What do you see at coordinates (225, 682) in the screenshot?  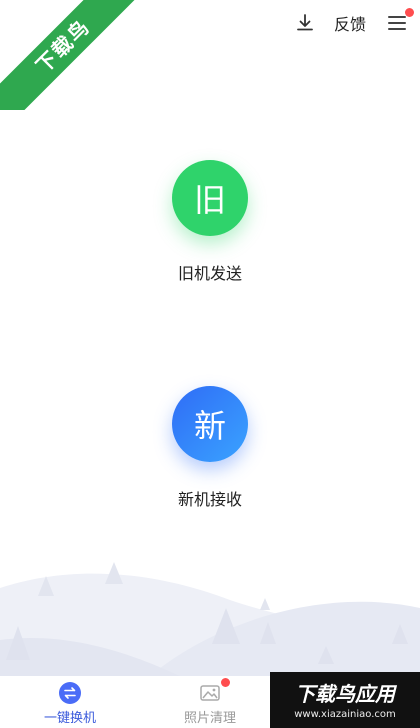 I see `photo-cleanup-badge` at bounding box center [225, 682].